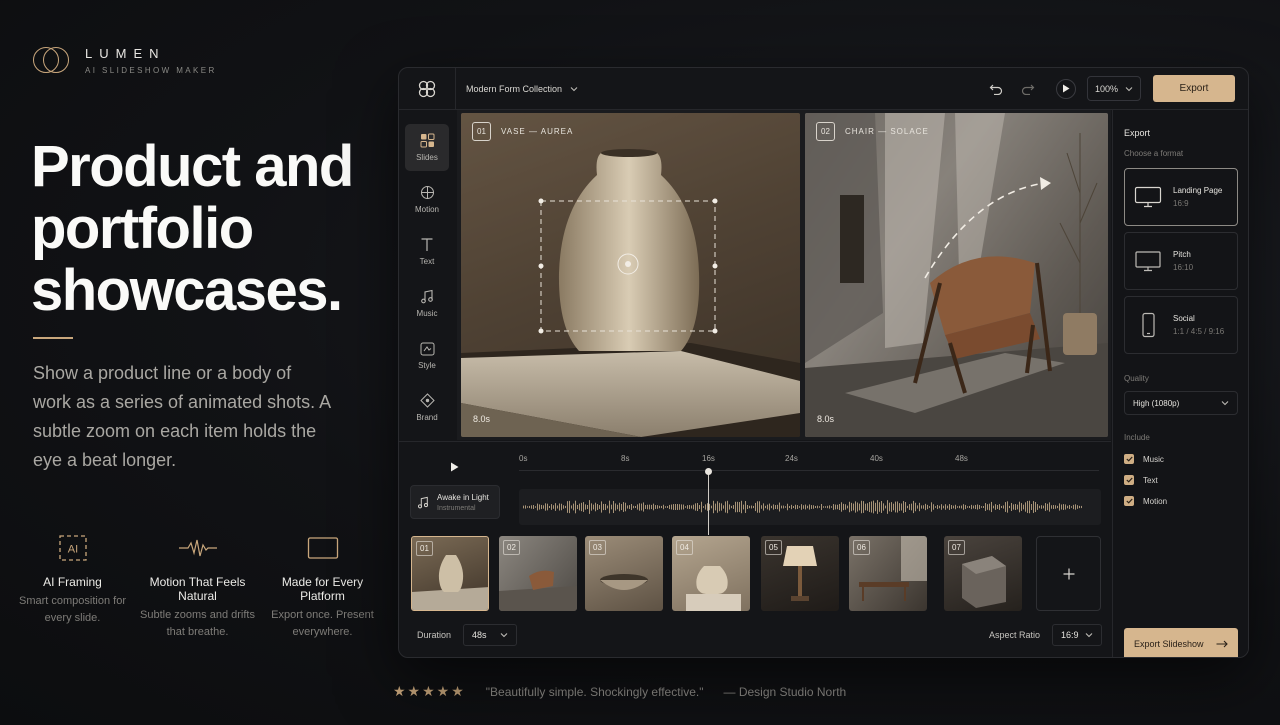 The height and width of the screenshot is (725, 1280). I want to click on zoom-value: 100%, so click(1107, 88).